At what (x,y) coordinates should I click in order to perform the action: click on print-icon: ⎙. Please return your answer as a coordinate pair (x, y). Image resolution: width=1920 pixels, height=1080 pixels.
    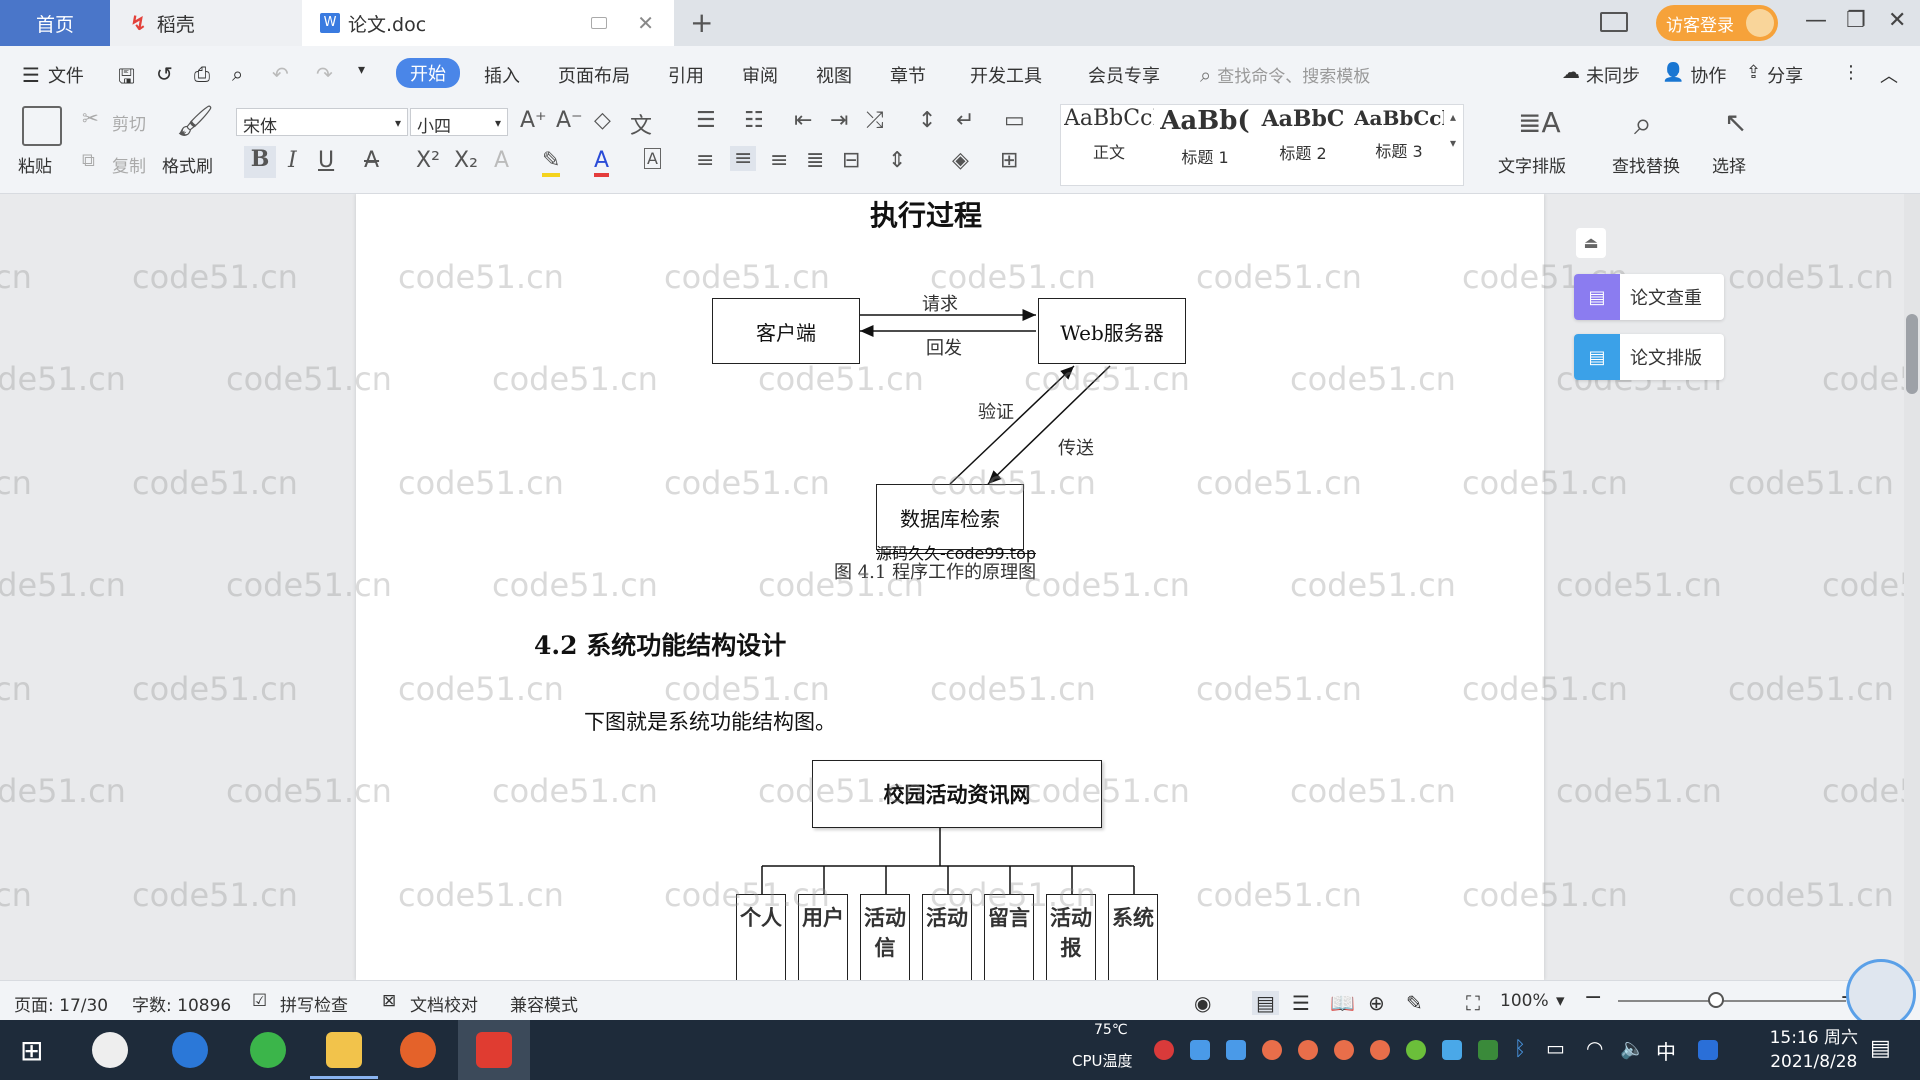
    Looking at the image, I should click on (202, 74).